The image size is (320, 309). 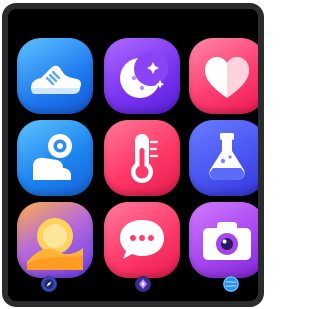 I want to click on globe-dock-button, so click(x=231, y=284).